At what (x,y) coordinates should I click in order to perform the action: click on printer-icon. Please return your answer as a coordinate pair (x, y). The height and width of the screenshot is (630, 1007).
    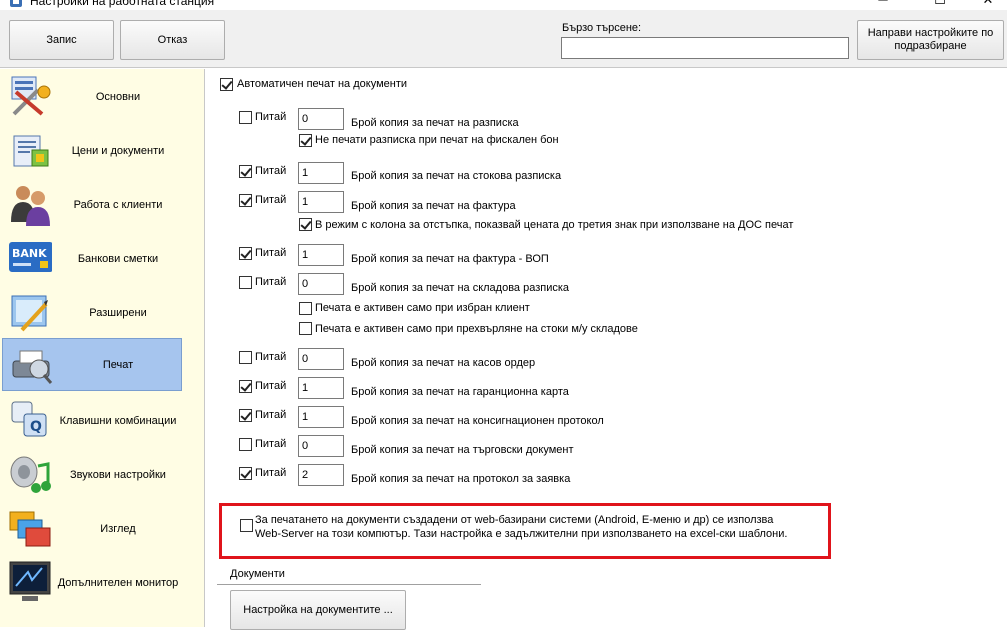
    Looking at the image, I should click on (32, 367).